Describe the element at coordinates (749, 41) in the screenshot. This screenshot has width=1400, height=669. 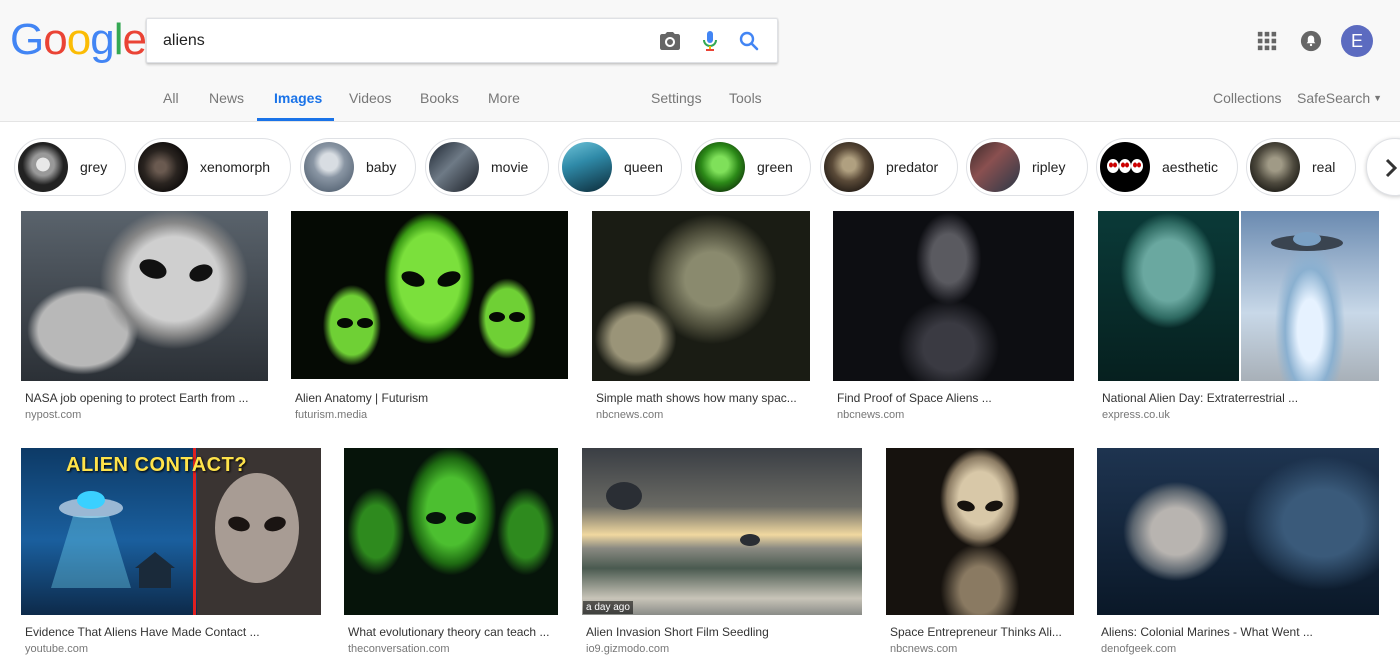
I see `search-icon` at that location.